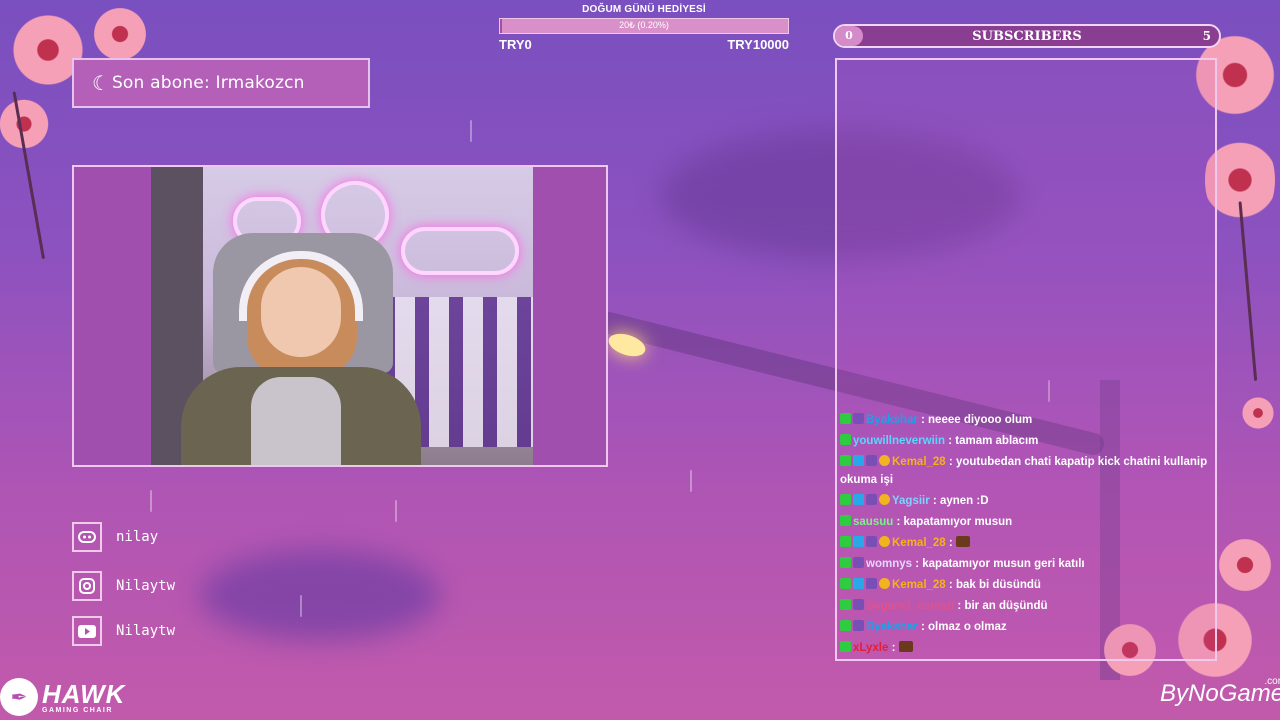  Describe the element at coordinates (1026, 627) in the screenshot. I see `chat-message: Byakshar : olmaz o olmaz` at that location.